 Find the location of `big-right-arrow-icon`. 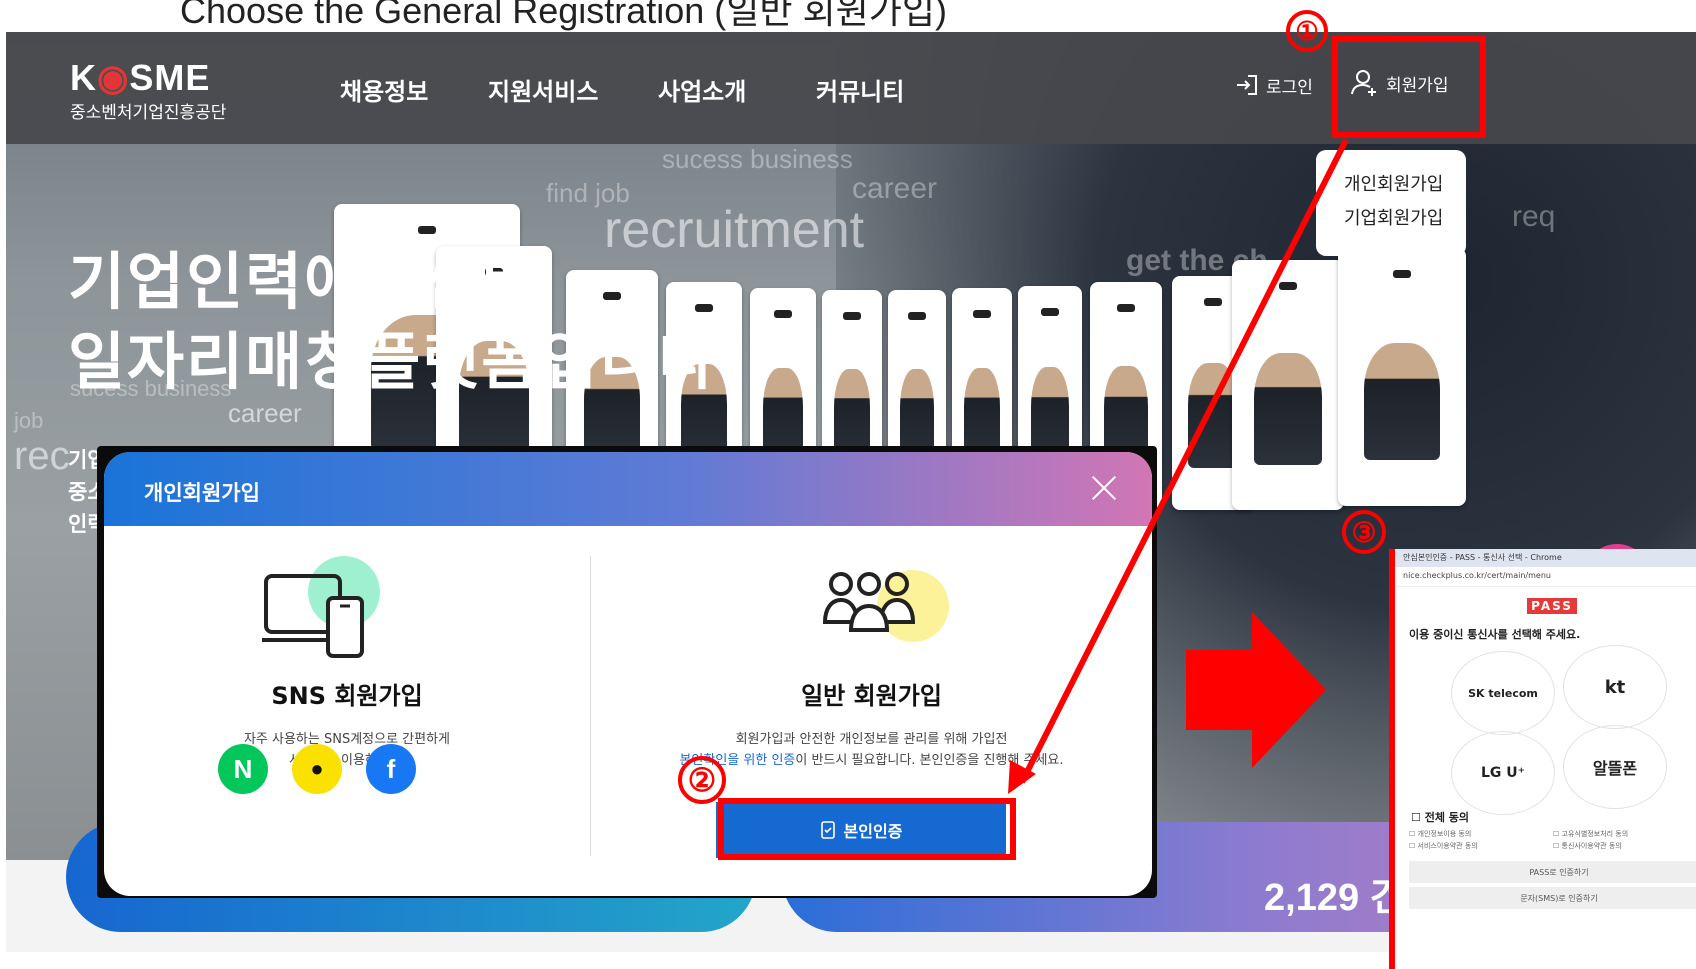

big-right-arrow-icon is located at coordinates (1256, 690).